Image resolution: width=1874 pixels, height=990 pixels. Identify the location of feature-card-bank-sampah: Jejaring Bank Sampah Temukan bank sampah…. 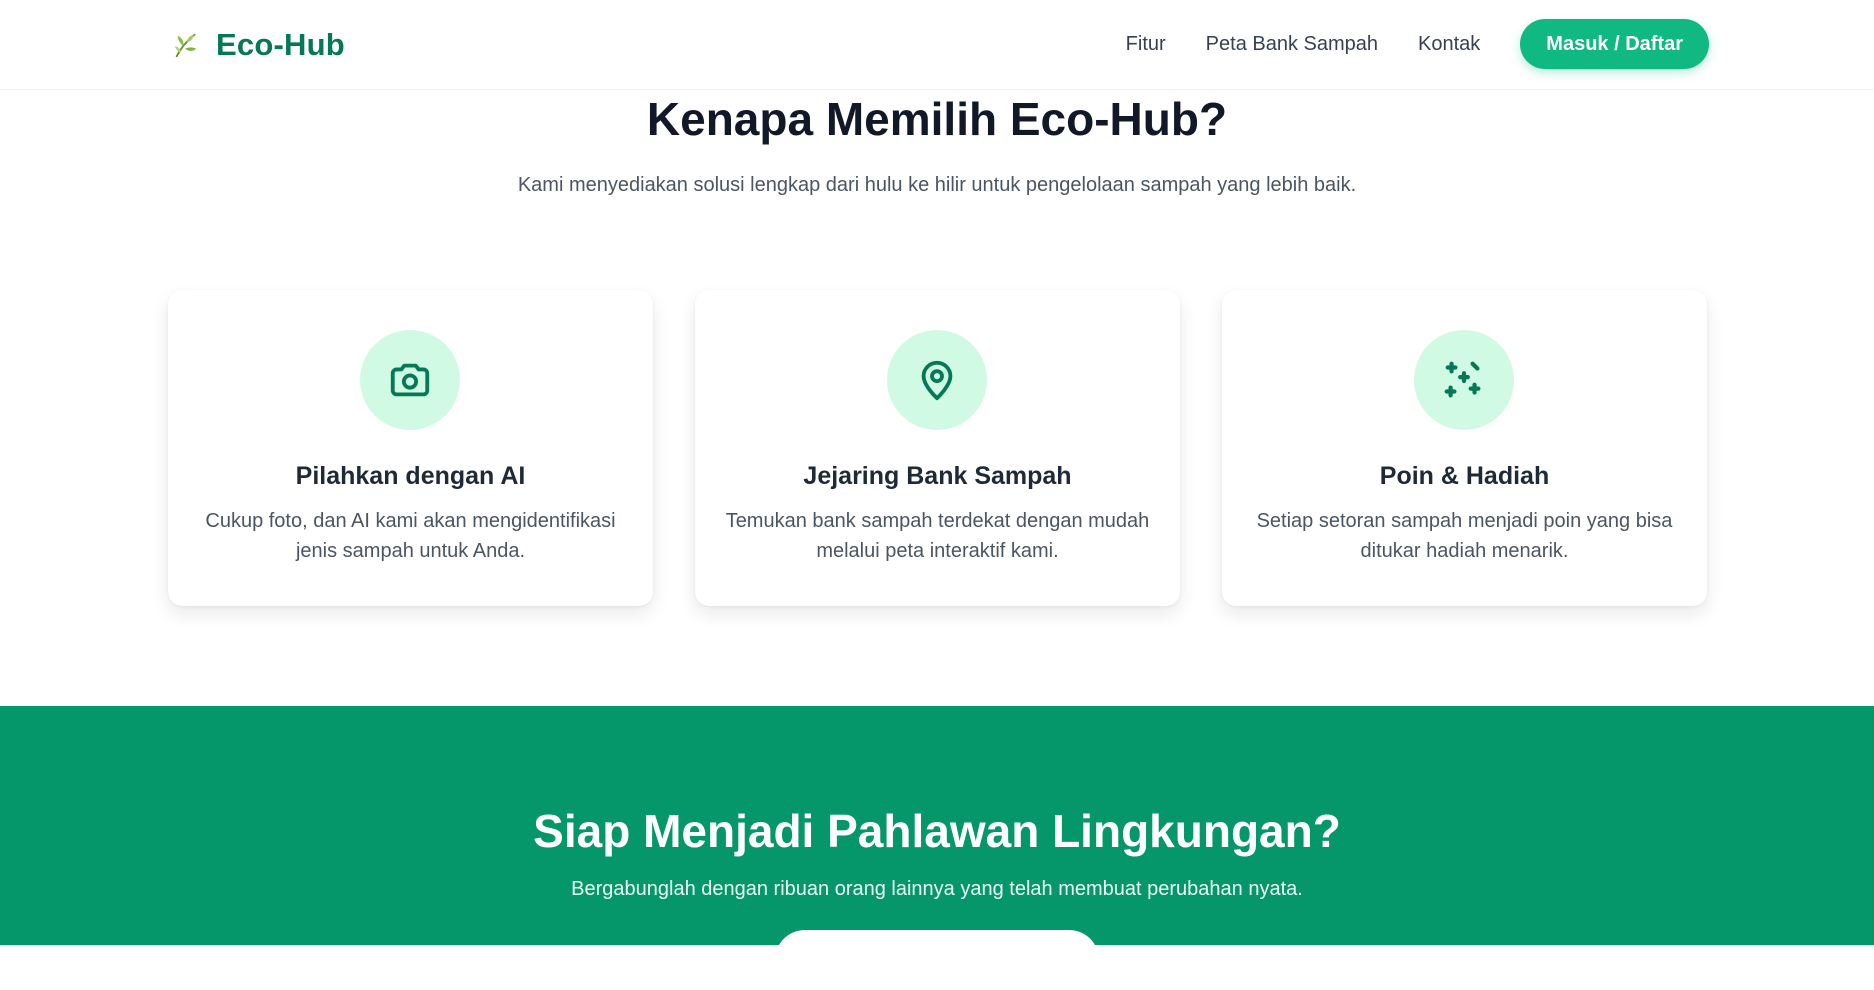
(937, 448).